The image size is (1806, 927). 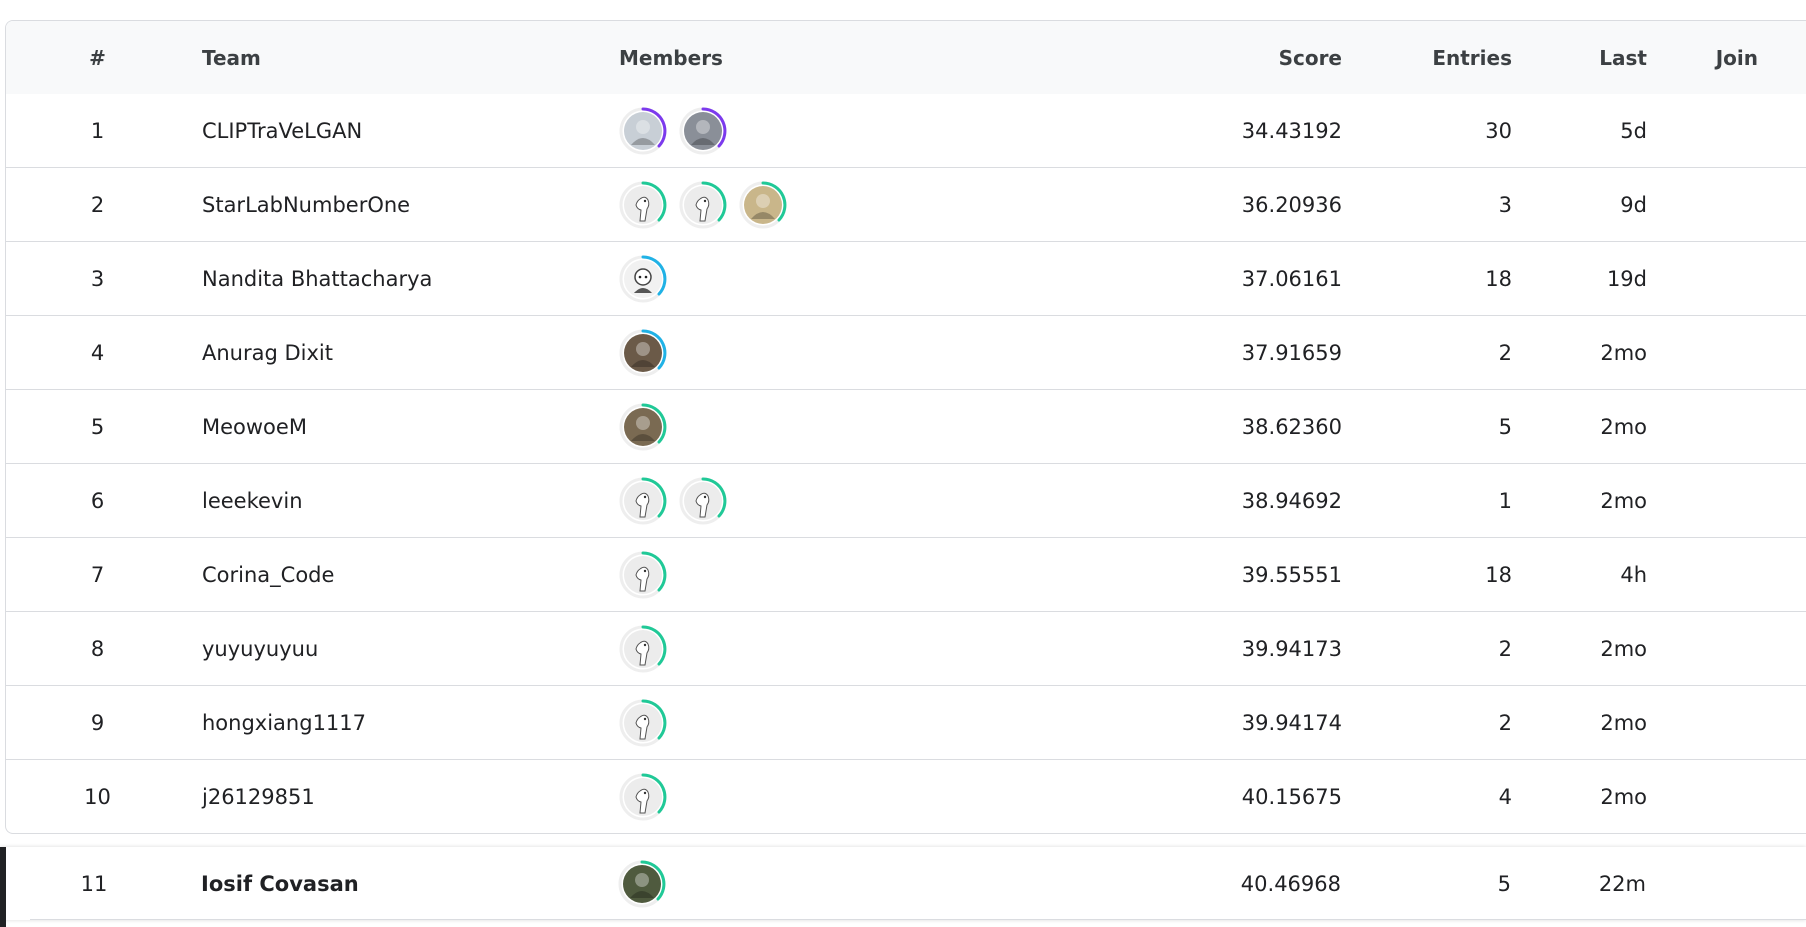 I want to click on rank-header: #, so click(x=97, y=57).